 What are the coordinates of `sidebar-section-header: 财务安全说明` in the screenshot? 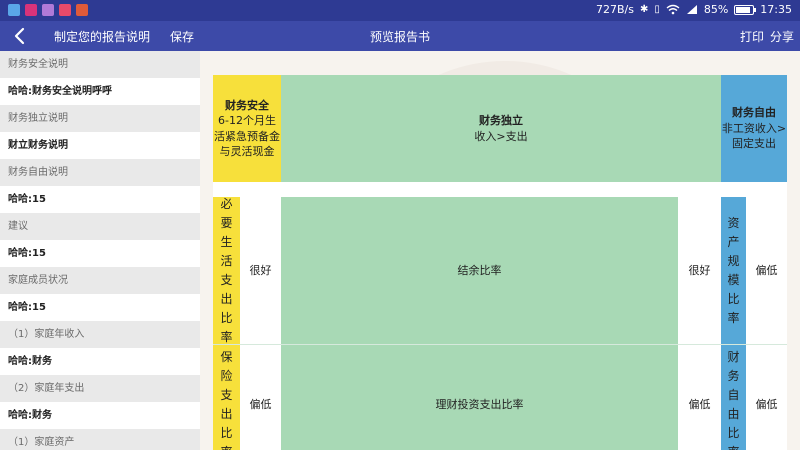 It's located at (100, 64).